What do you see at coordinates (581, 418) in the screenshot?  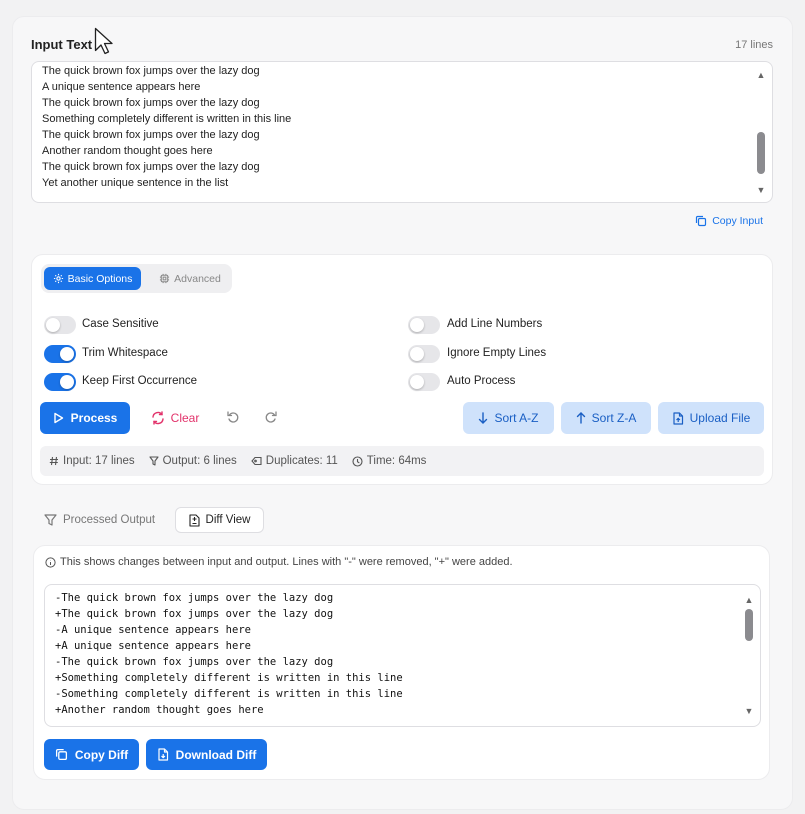 I see `arrow-up-icon` at bounding box center [581, 418].